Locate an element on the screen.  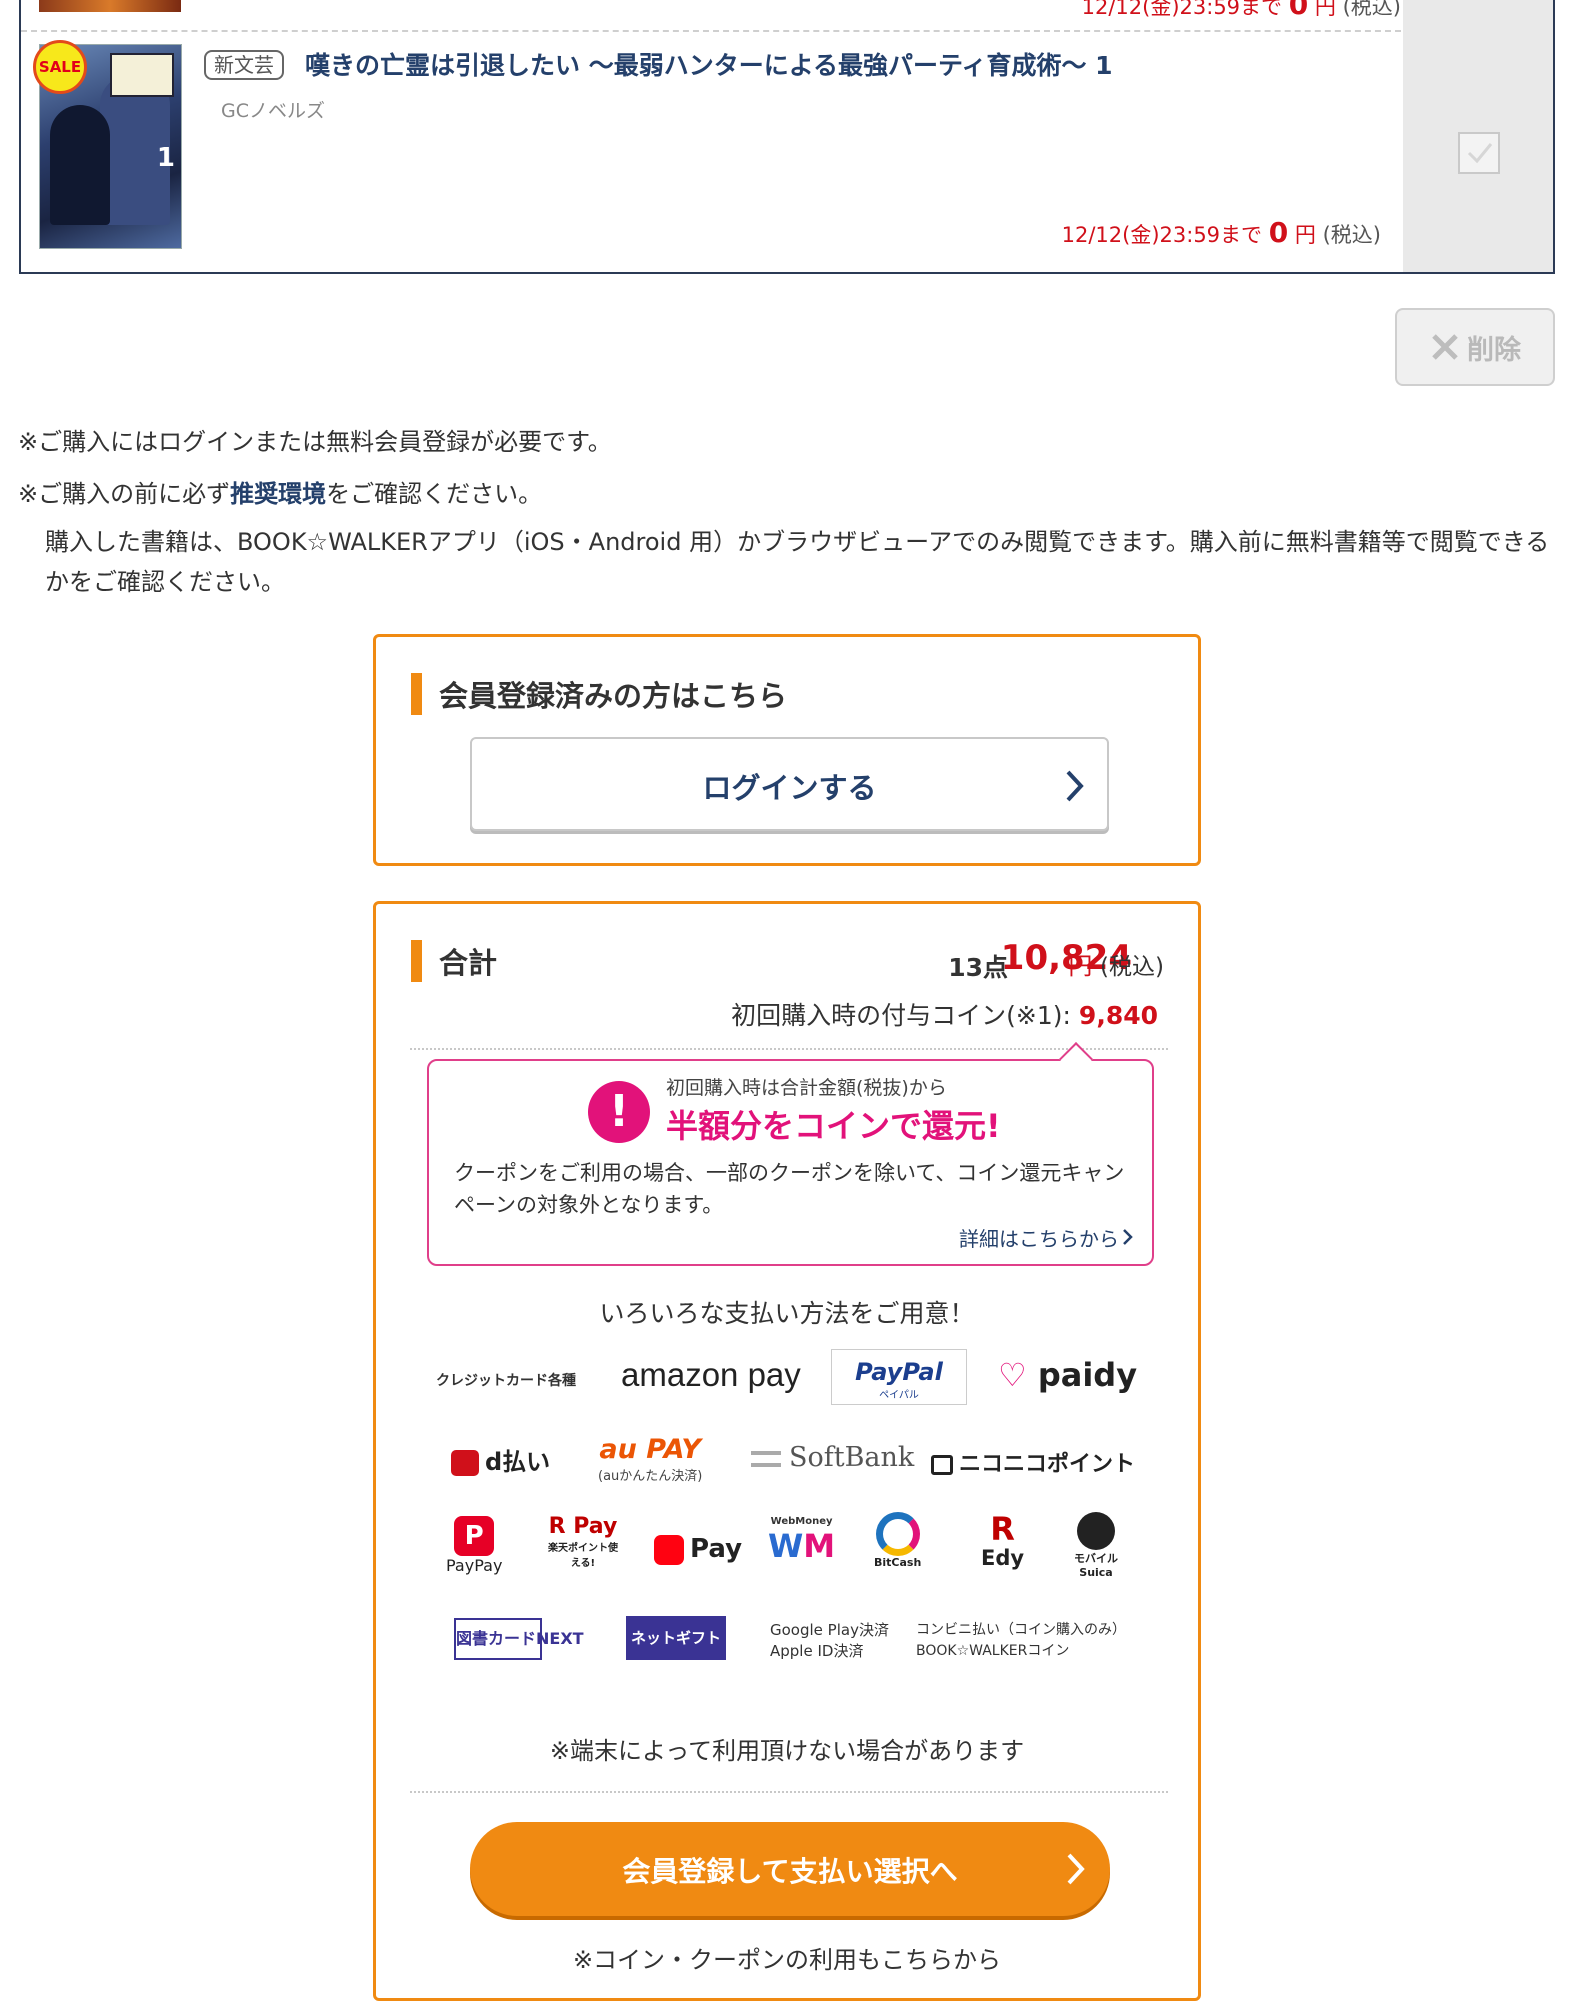
login-panel: 会員登録済みの方はこちら ログインする is located at coordinates (787, 750).